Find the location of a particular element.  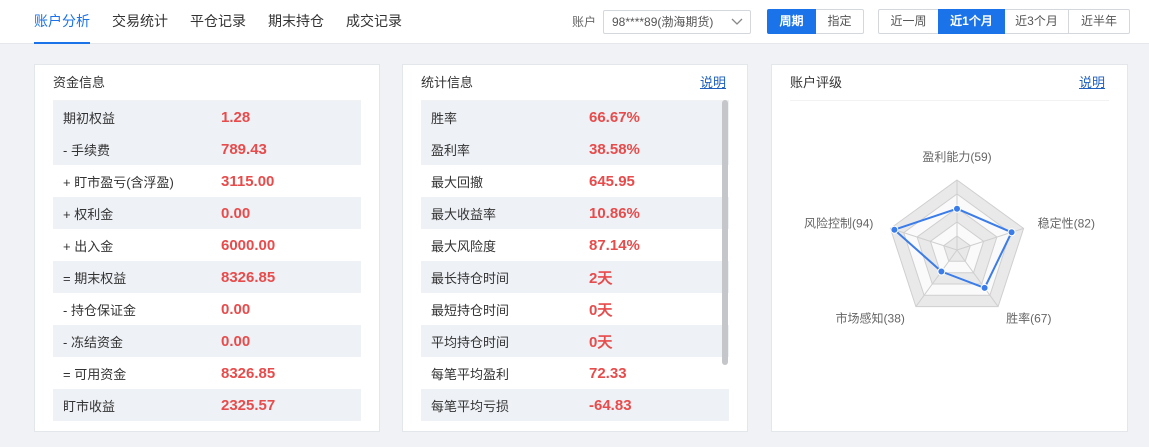

stats-row-win-rate: 胜率 66.67% is located at coordinates (575, 117).